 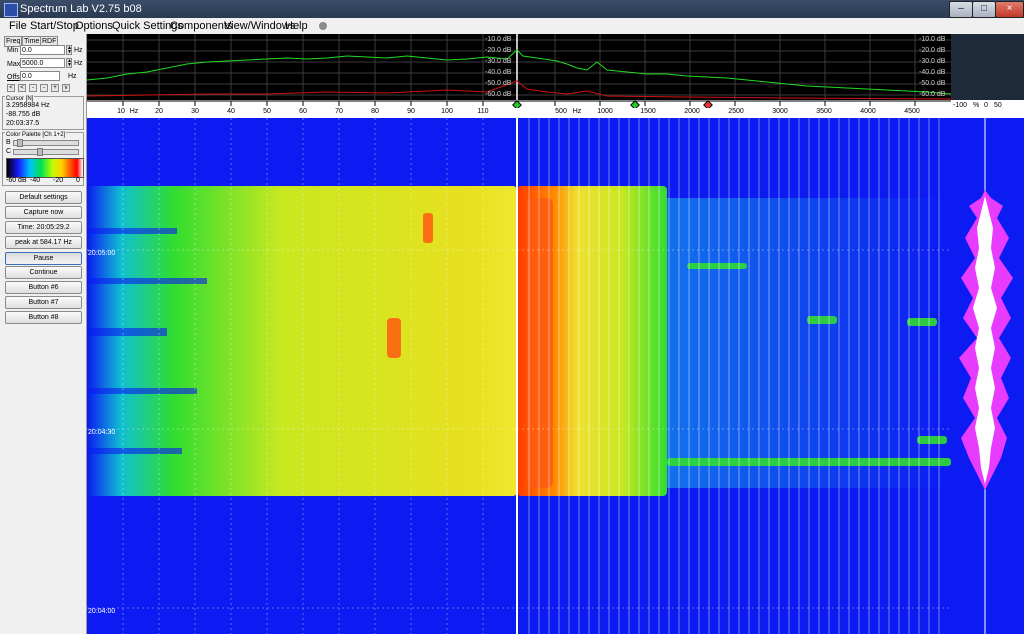 I want to click on color-palette-bar, so click(x=45, y=168).